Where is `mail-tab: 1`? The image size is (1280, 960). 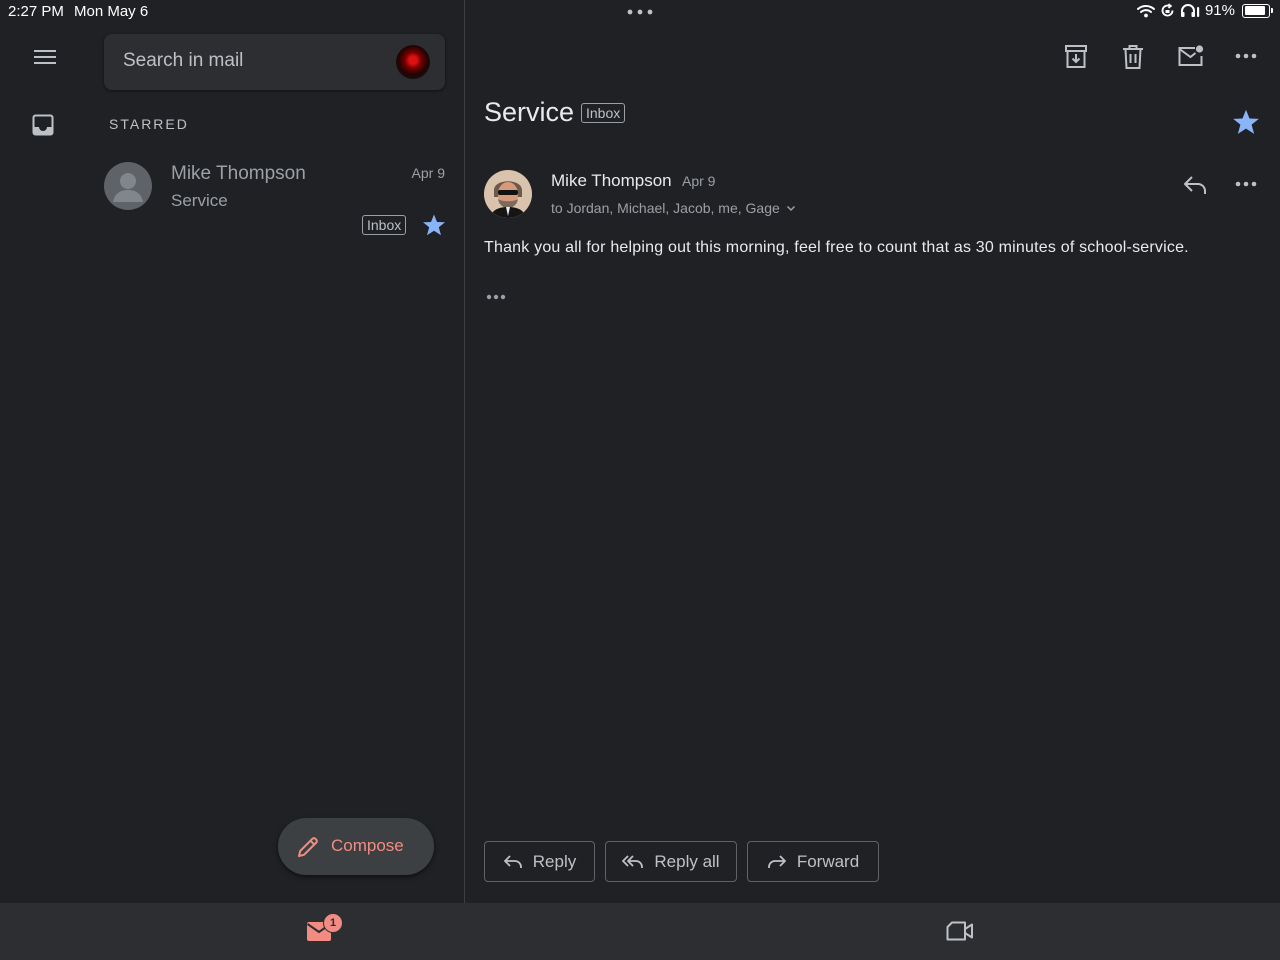 mail-tab: 1 is located at coordinates (325, 929).